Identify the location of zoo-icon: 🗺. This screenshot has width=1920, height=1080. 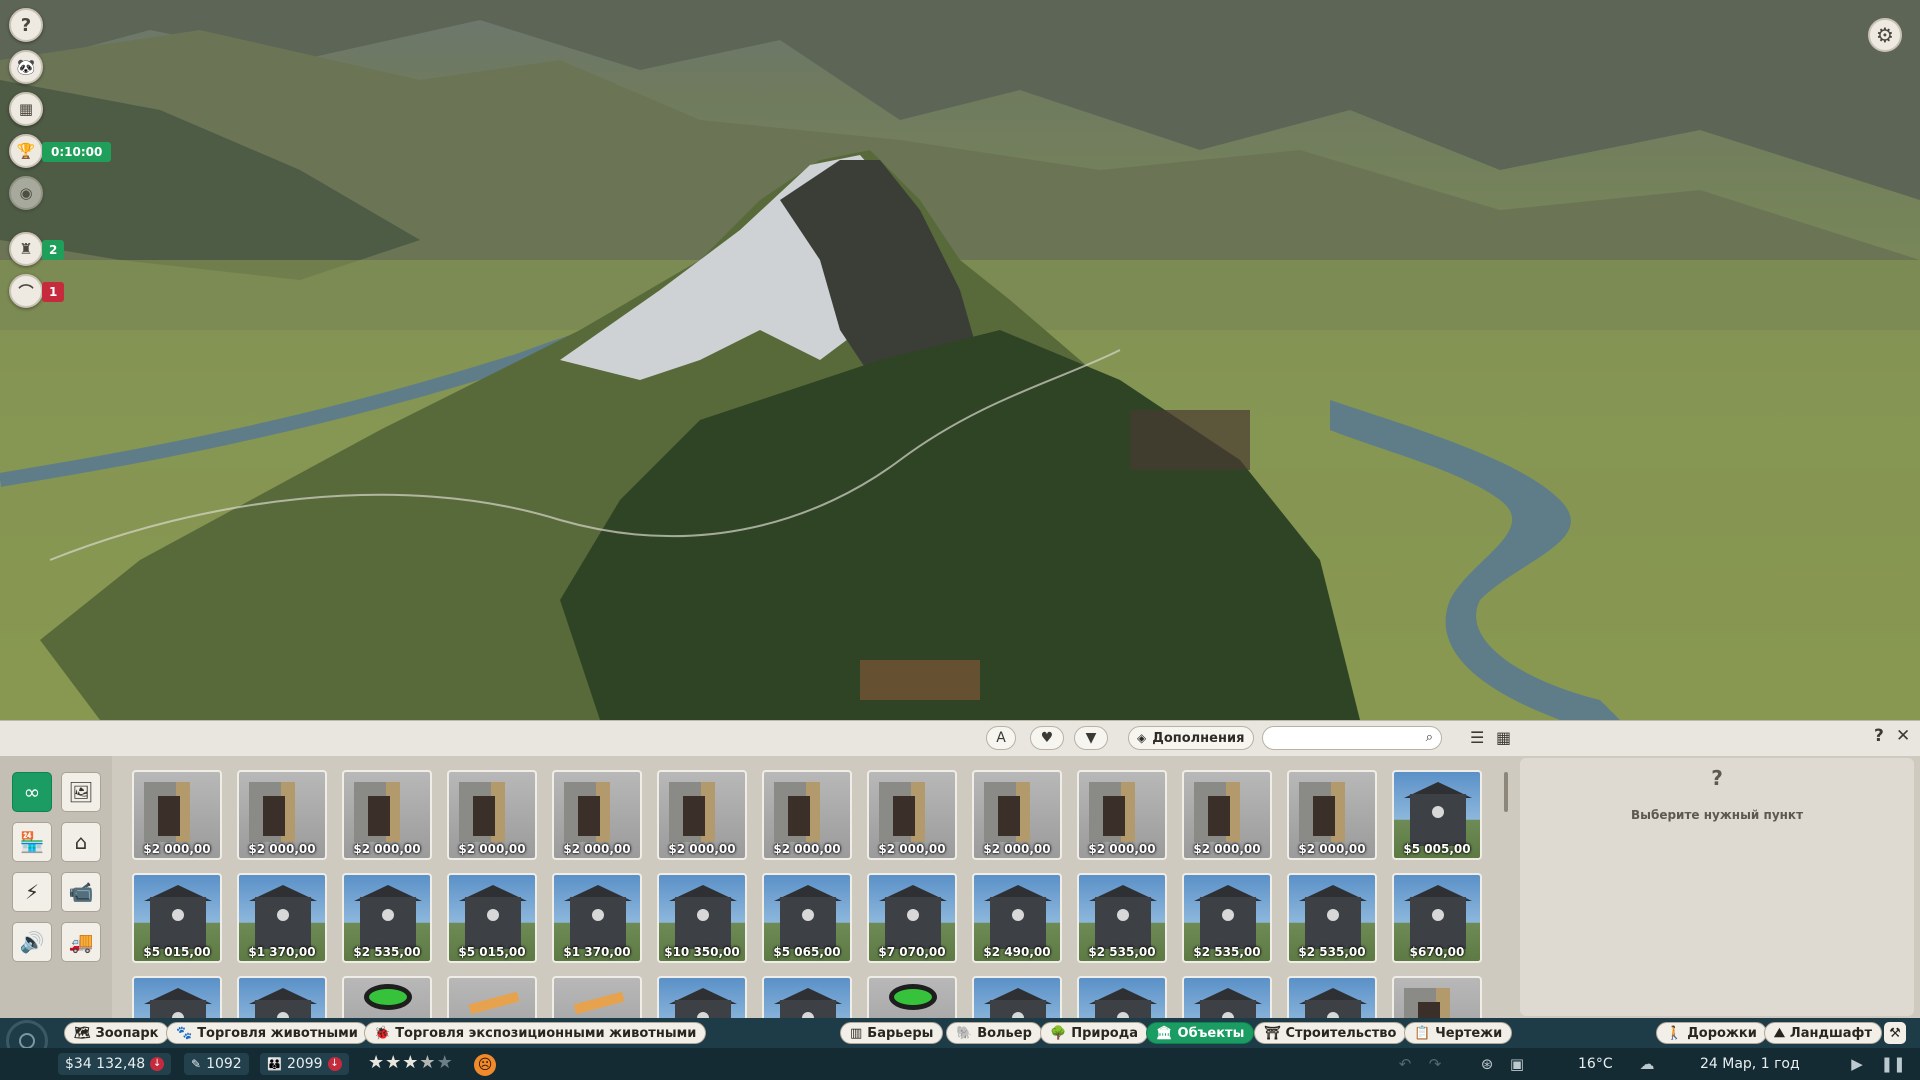
(82, 1033).